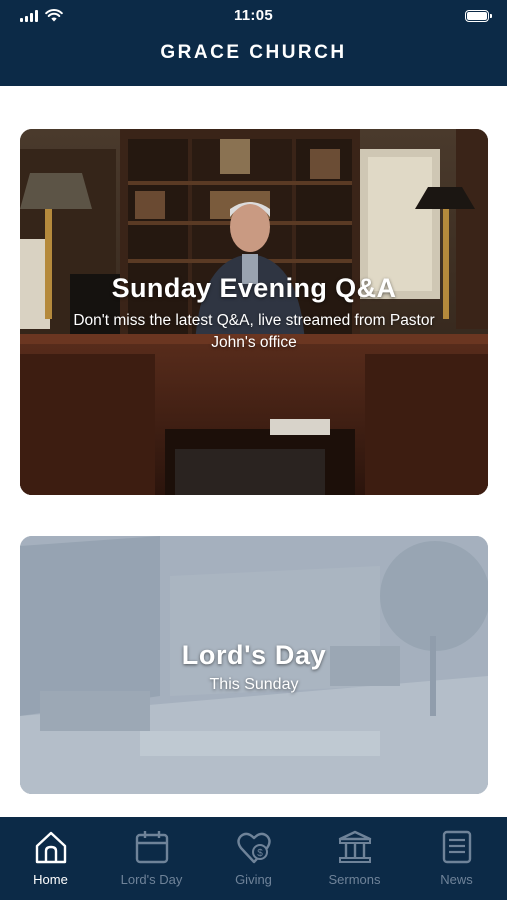 The height and width of the screenshot is (900, 507). What do you see at coordinates (354, 879) in the screenshot?
I see `tab-label: Sermons` at bounding box center [354, 879].